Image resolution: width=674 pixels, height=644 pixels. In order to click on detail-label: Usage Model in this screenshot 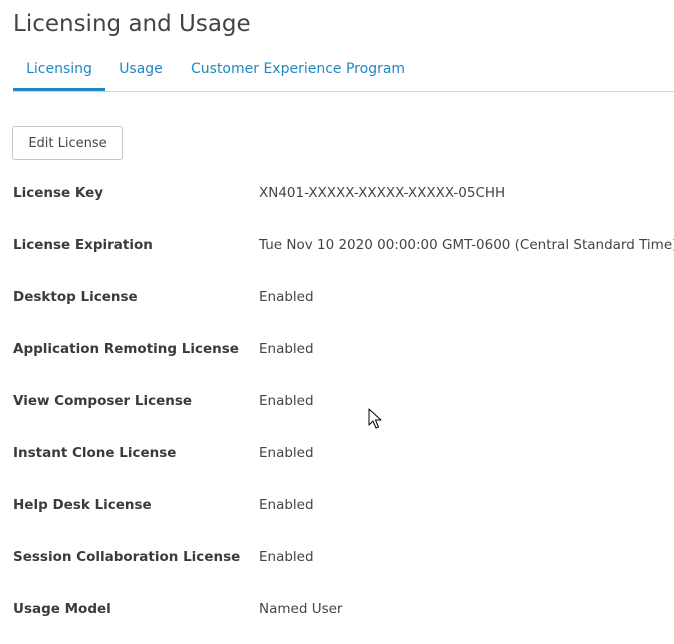, I will do `click(62, 609)`.